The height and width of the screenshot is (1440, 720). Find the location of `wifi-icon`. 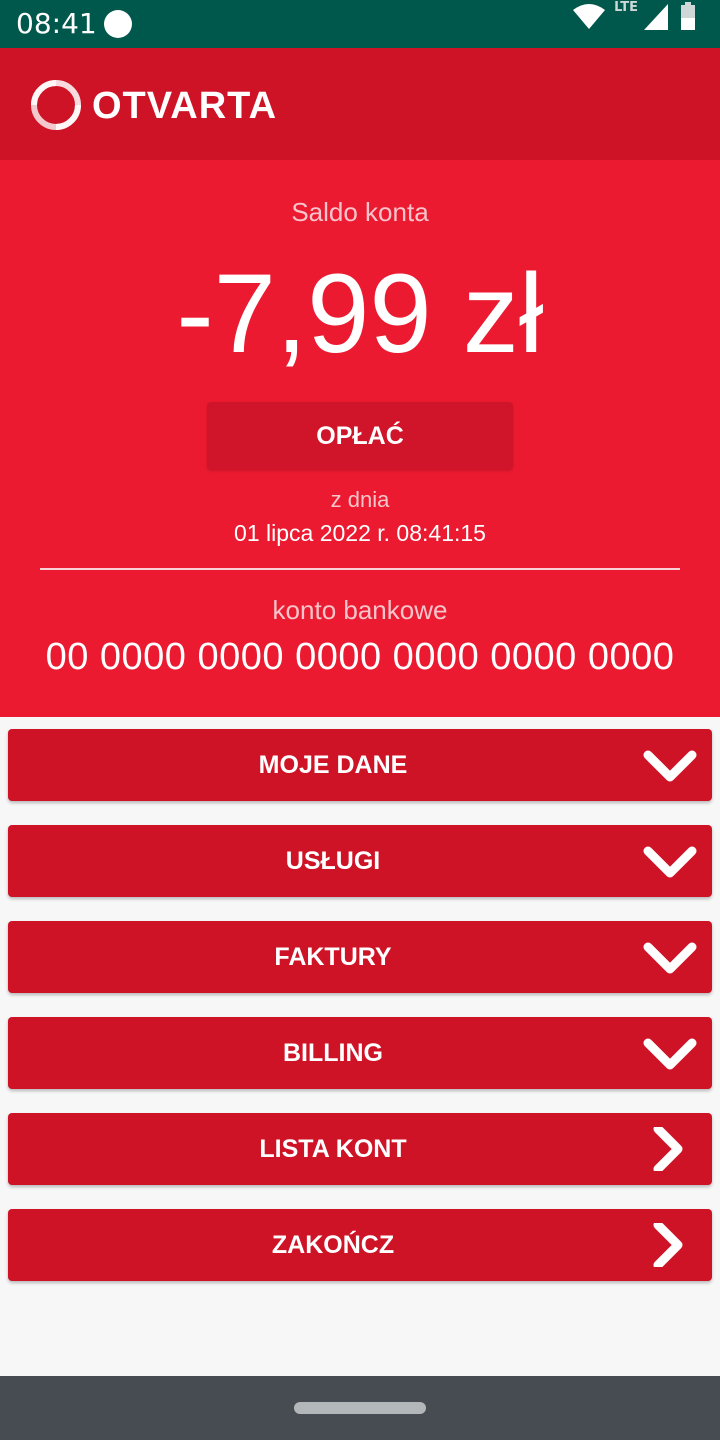

wifi-icon is located at coordinates (589, 16).